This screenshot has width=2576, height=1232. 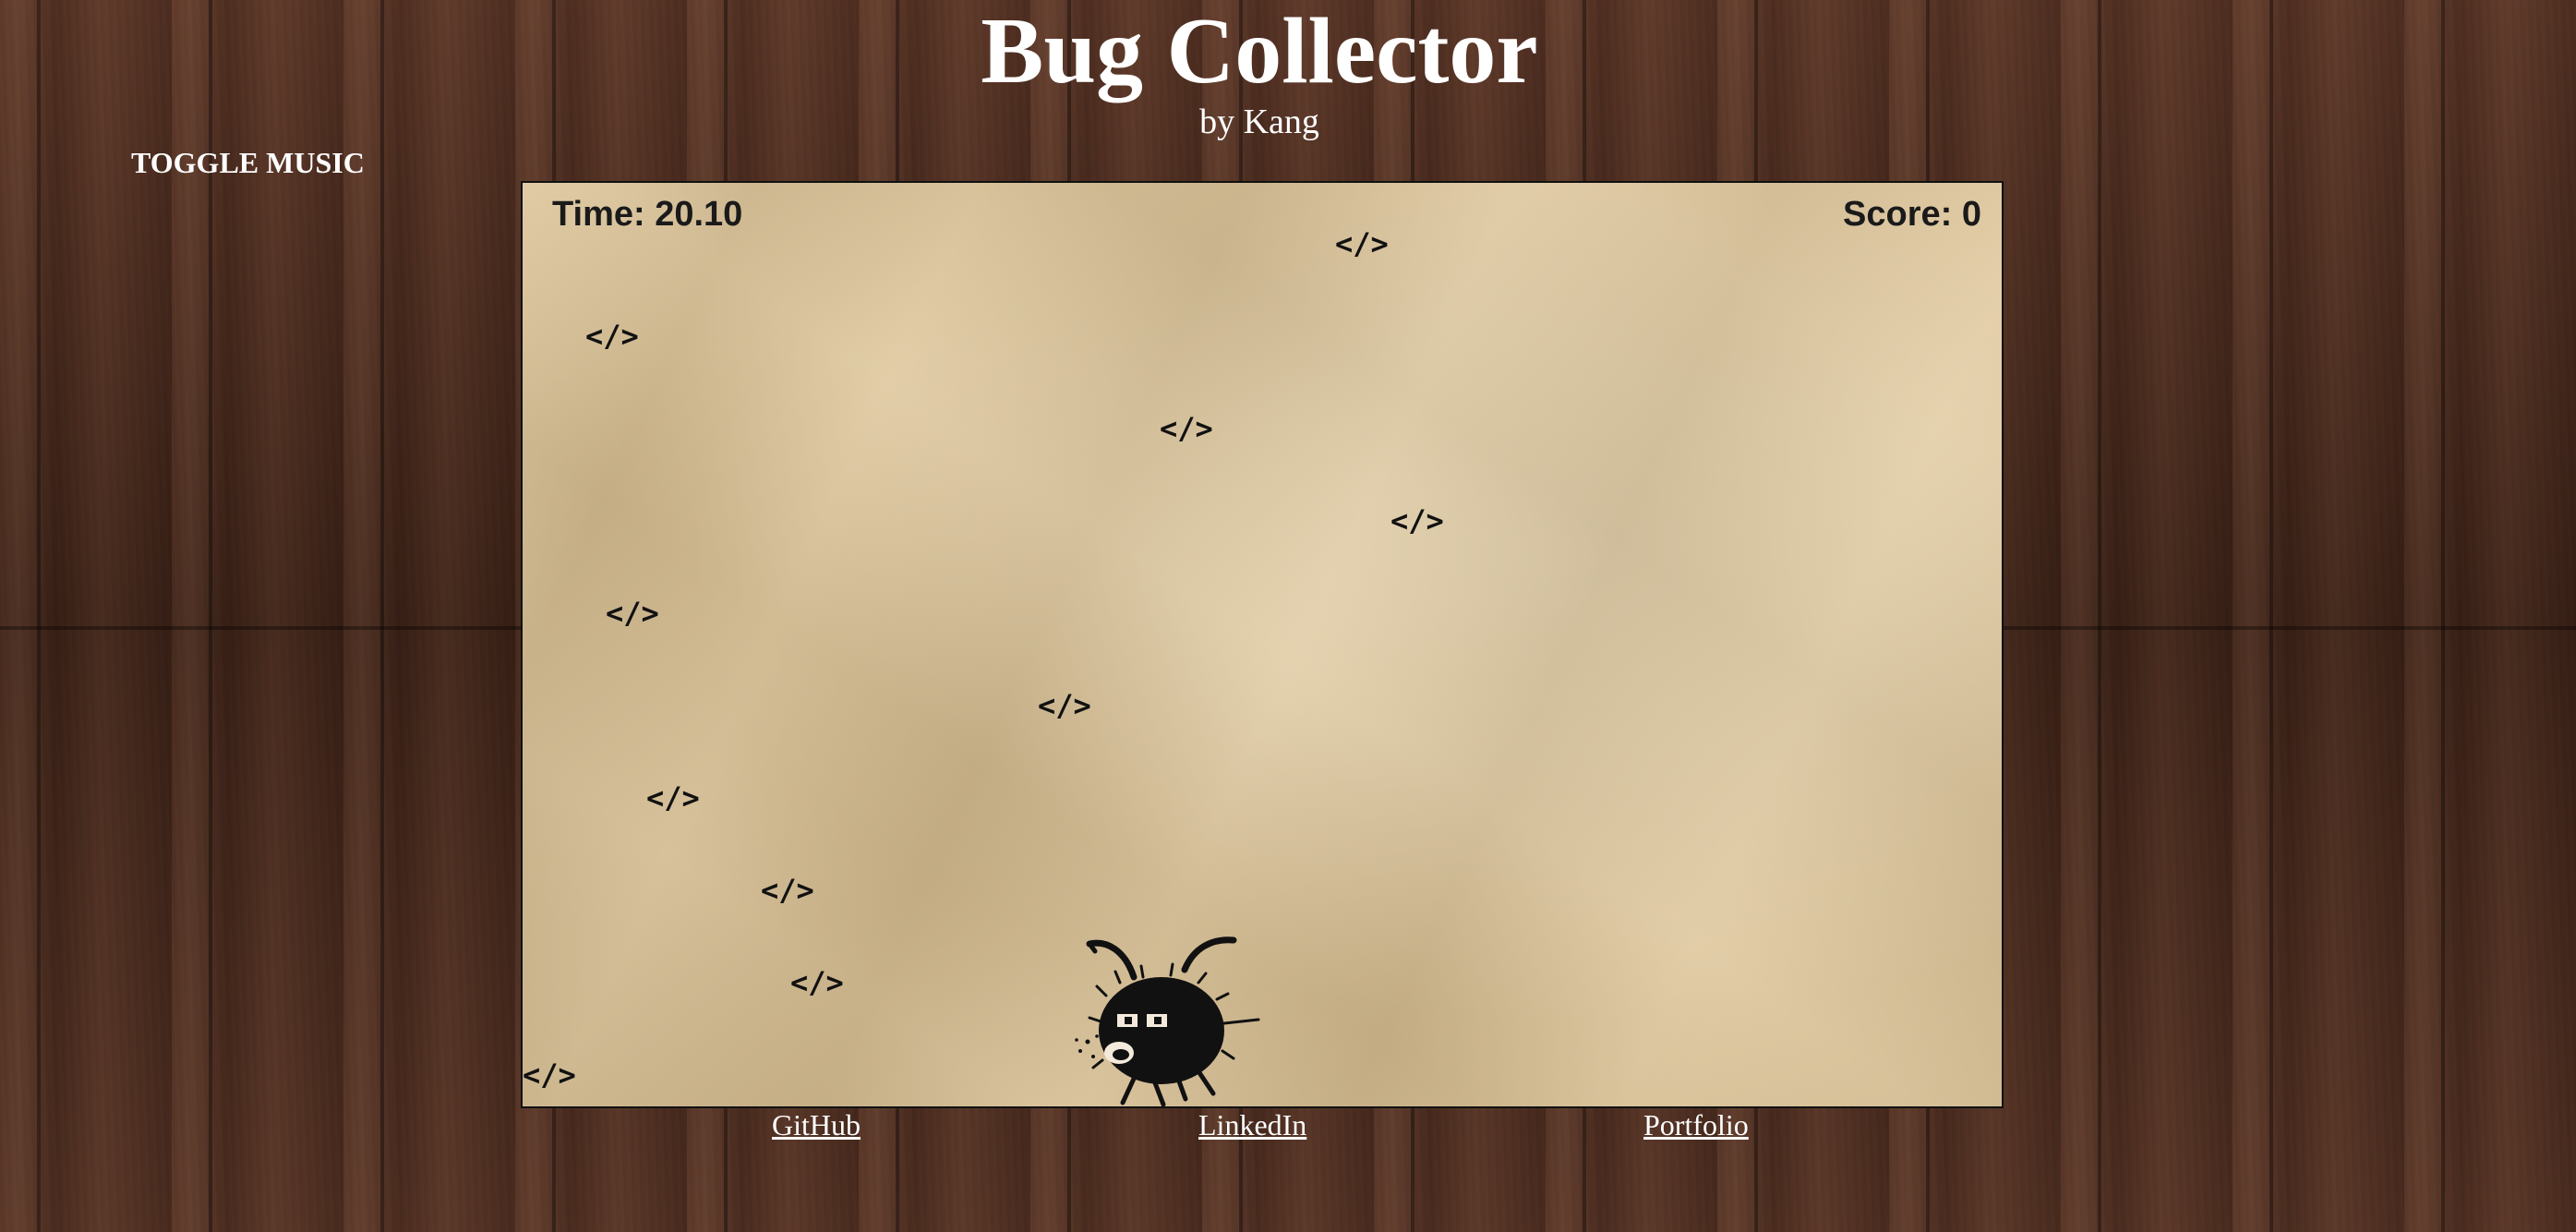 What do you see at coordinates (1259, 52) in the screenshot?
I see `page-title: Bug Collector` at bounding box center [1259, 52].